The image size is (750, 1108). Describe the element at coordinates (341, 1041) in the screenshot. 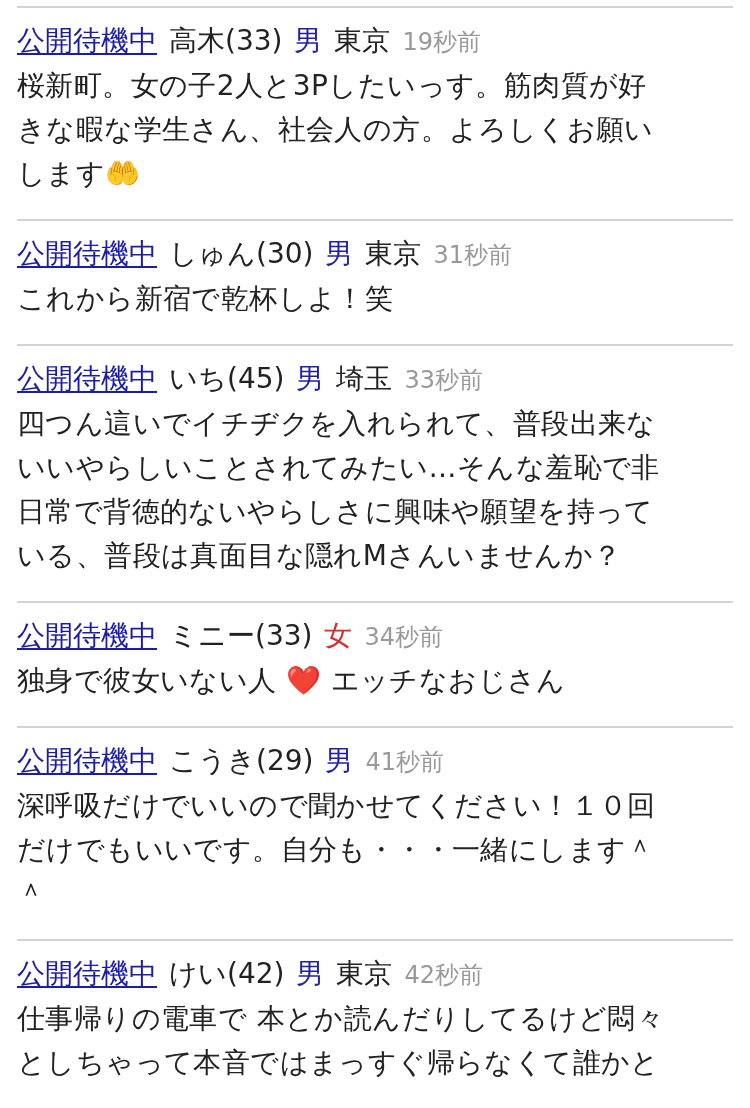

I see `post-message: 仕事帰りの電車で 本とか読んだりしてるけど悶々 としちゃって本音ではまっすぐ帰らなくて誰かと` at that location.